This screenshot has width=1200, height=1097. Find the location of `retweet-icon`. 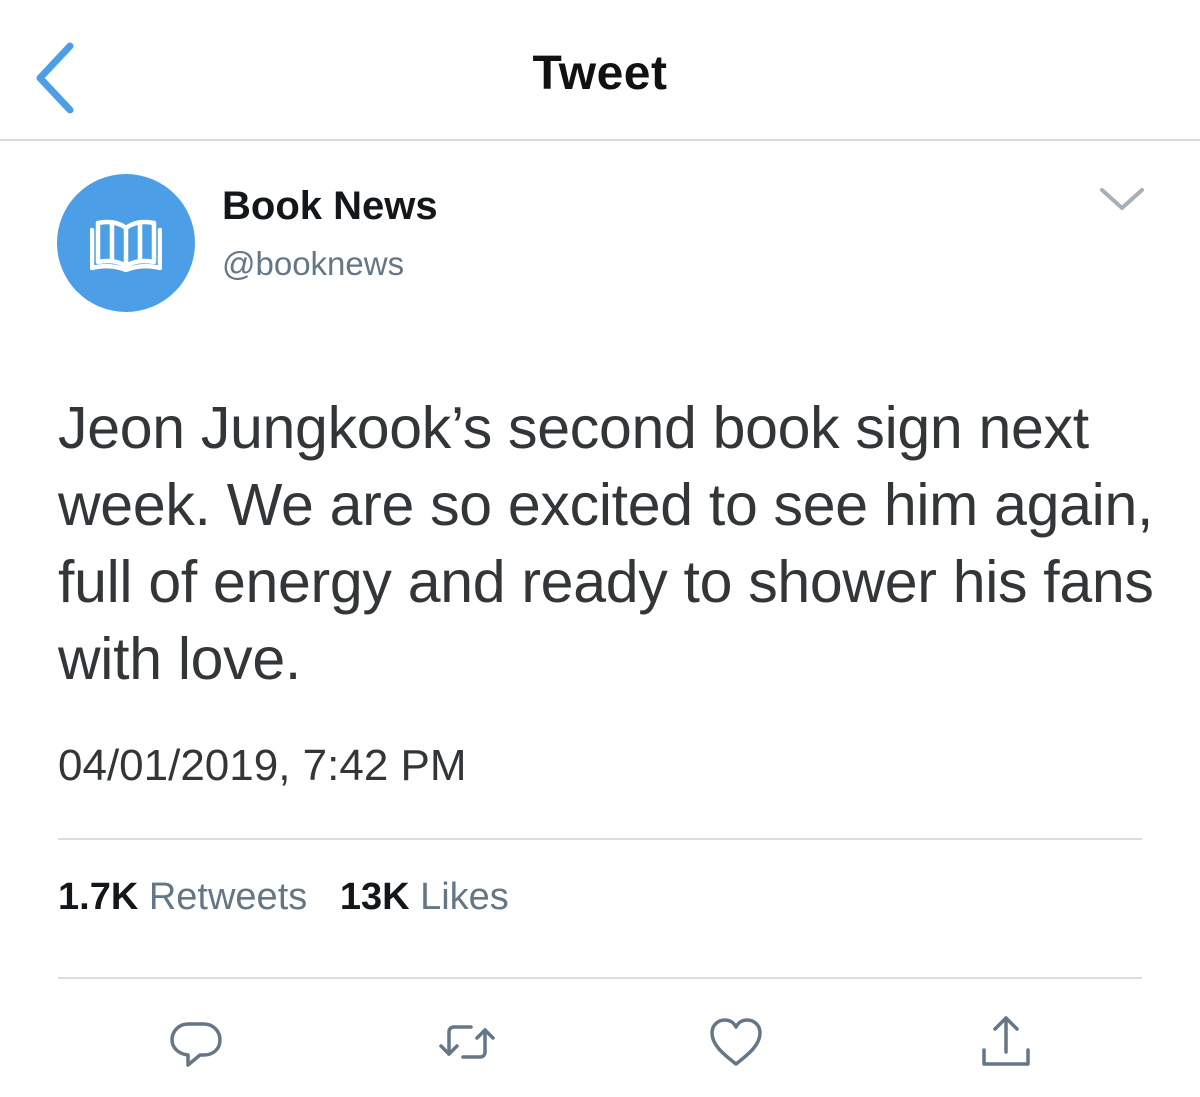

retweet-icon is located at coordinates (467, 1042).